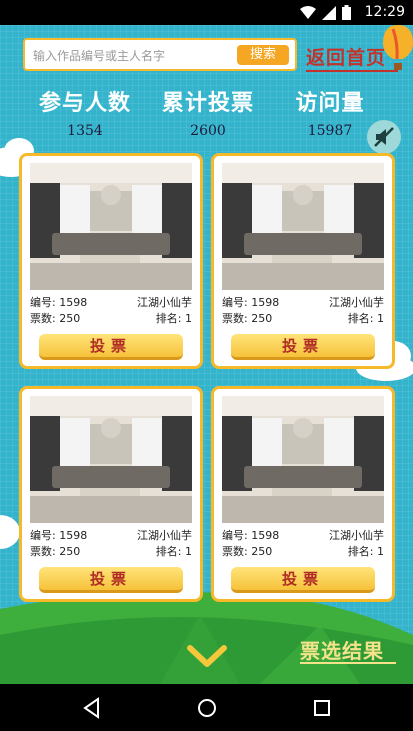 This screenshot has width=413, height=731. Describe the element at coordinates (322, 708) in the screenshot. I see `recents-icon` at that location.